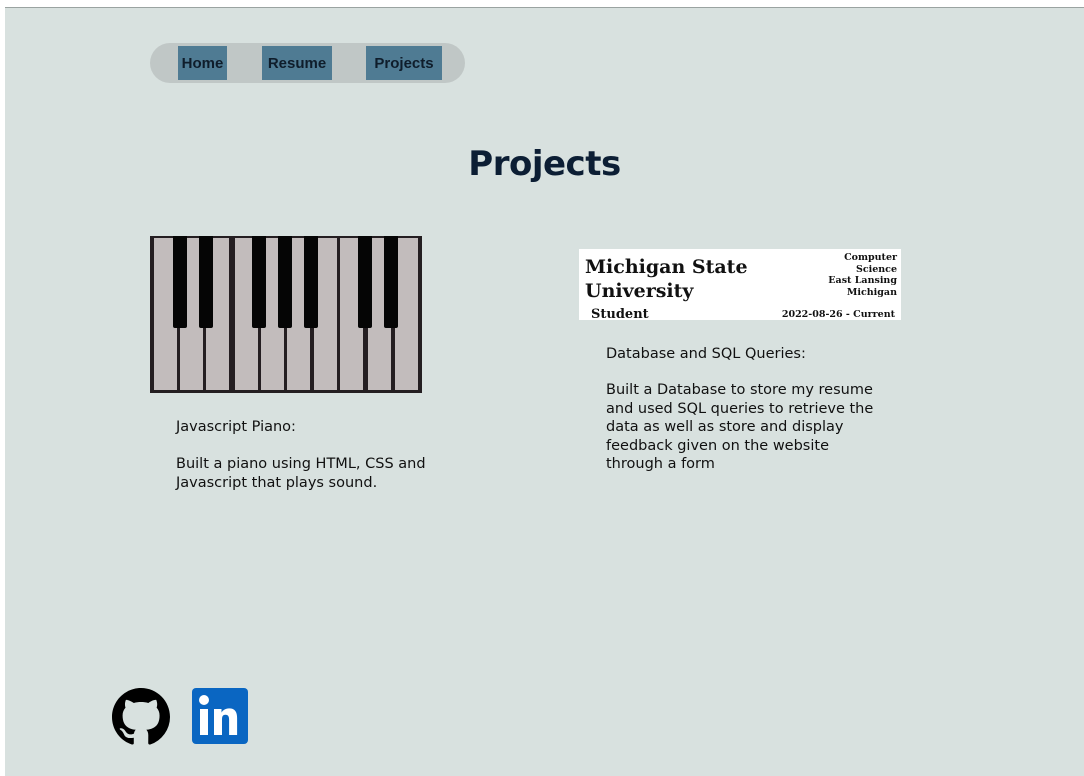  Describe the element at coordinates (639, 291) in the screenshot. I see `school-line: University` at that location.